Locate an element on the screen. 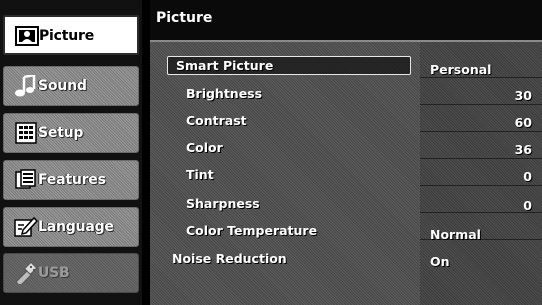 This screenshot has height=305, width=542. sidebar-item-label: Picture is located at coordinates (67, 36).